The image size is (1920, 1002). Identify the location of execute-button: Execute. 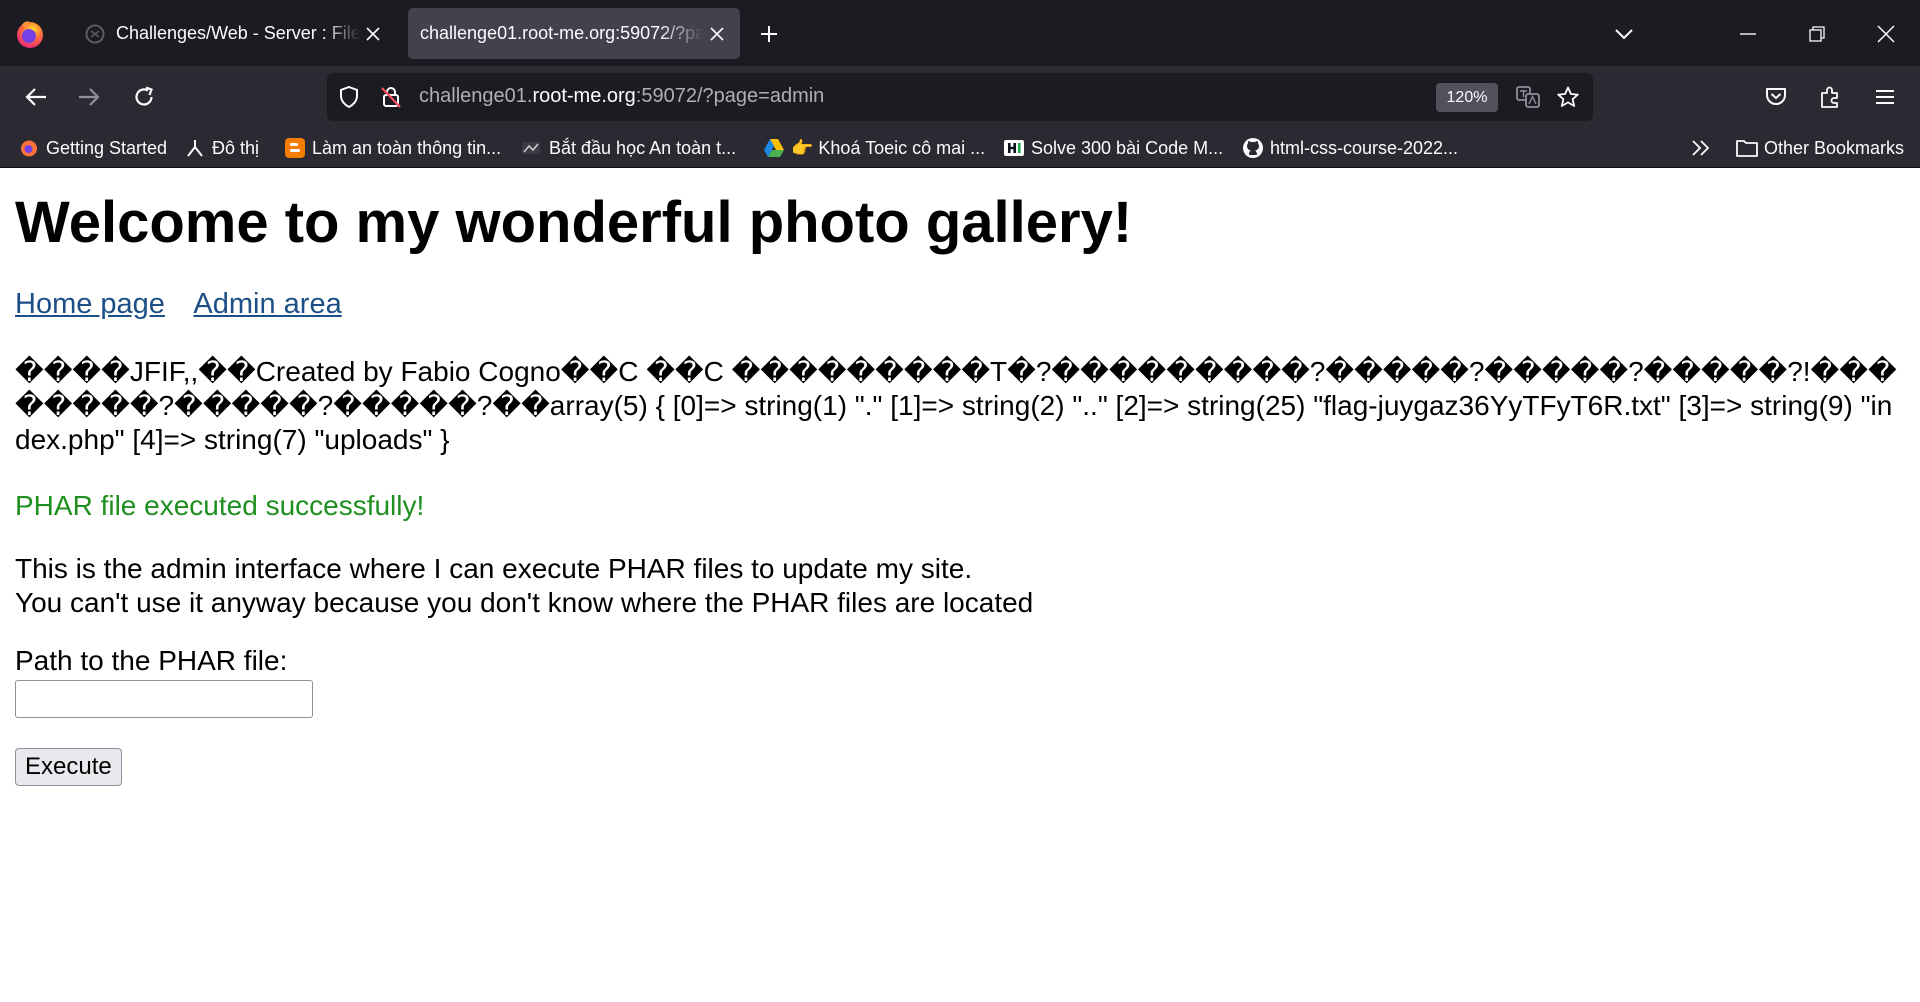
(68, 767).